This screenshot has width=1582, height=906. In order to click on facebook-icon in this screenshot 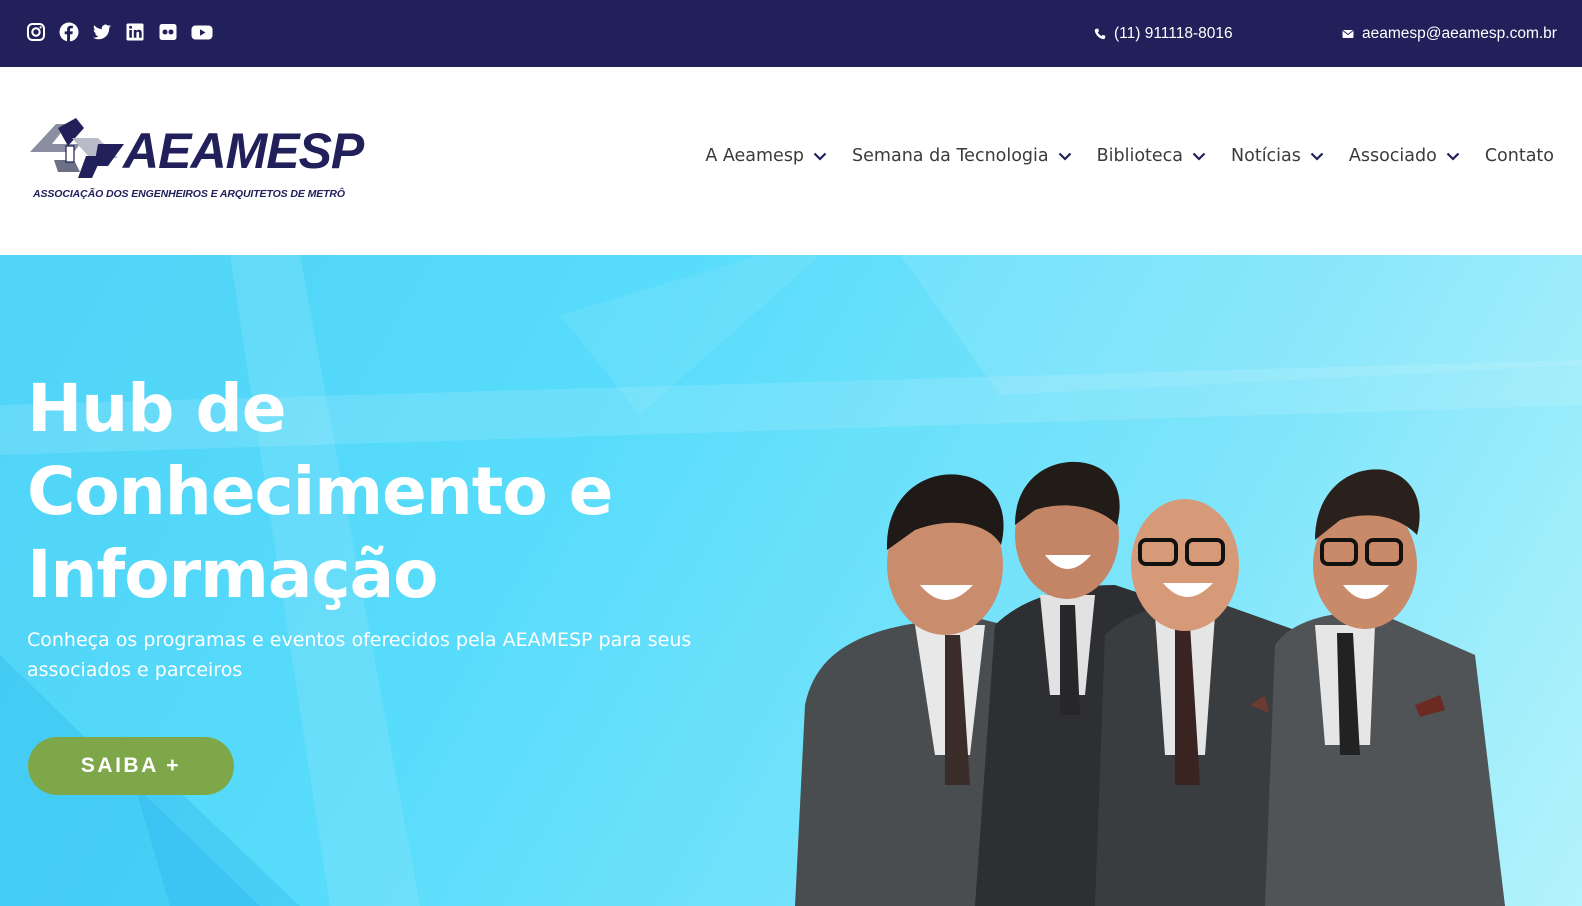, I will do `click(69, 32)`.